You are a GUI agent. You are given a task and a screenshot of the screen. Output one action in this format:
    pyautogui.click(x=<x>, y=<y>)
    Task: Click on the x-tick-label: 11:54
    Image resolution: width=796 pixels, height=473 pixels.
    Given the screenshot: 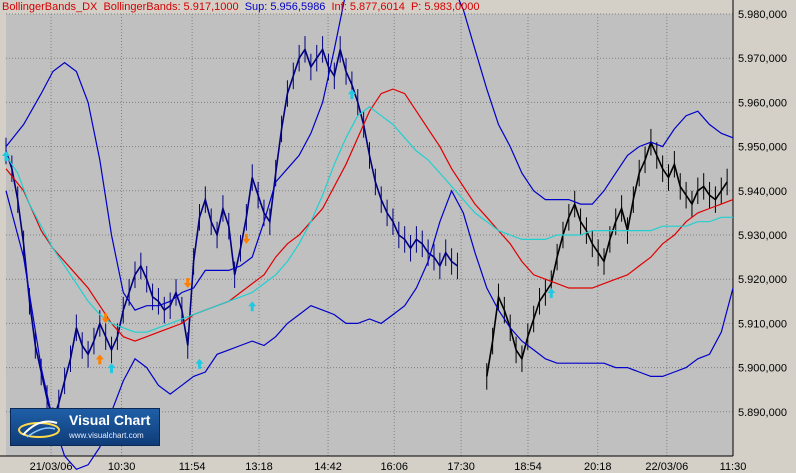 What is the action you would take?
    pyautogui.click(x=192, y=467)
    